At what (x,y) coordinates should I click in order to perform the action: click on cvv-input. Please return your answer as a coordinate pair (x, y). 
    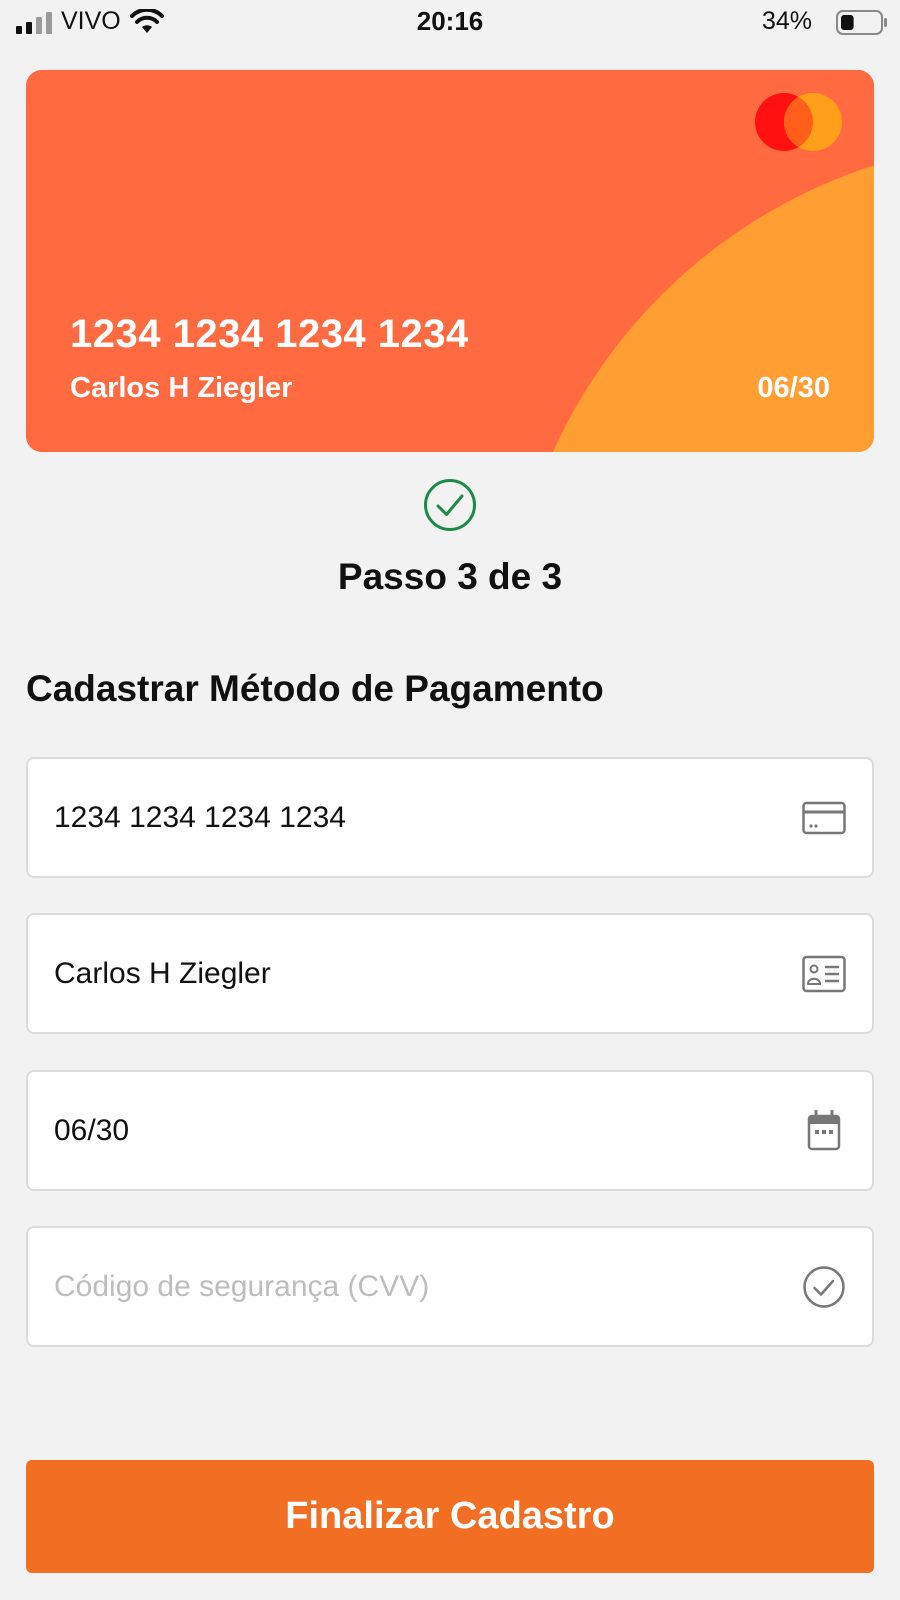
    Looking at the image, I should click on (404, 1286).